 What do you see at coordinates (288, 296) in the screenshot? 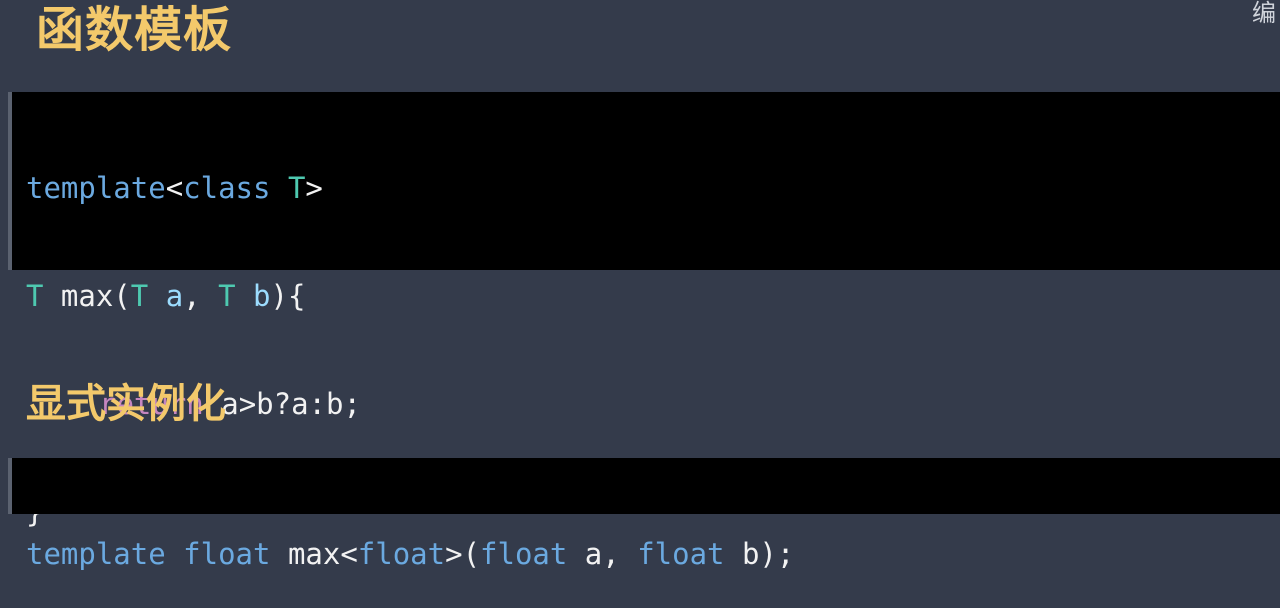
I see `signature-tail: ){` at bounding box center [288, 296].